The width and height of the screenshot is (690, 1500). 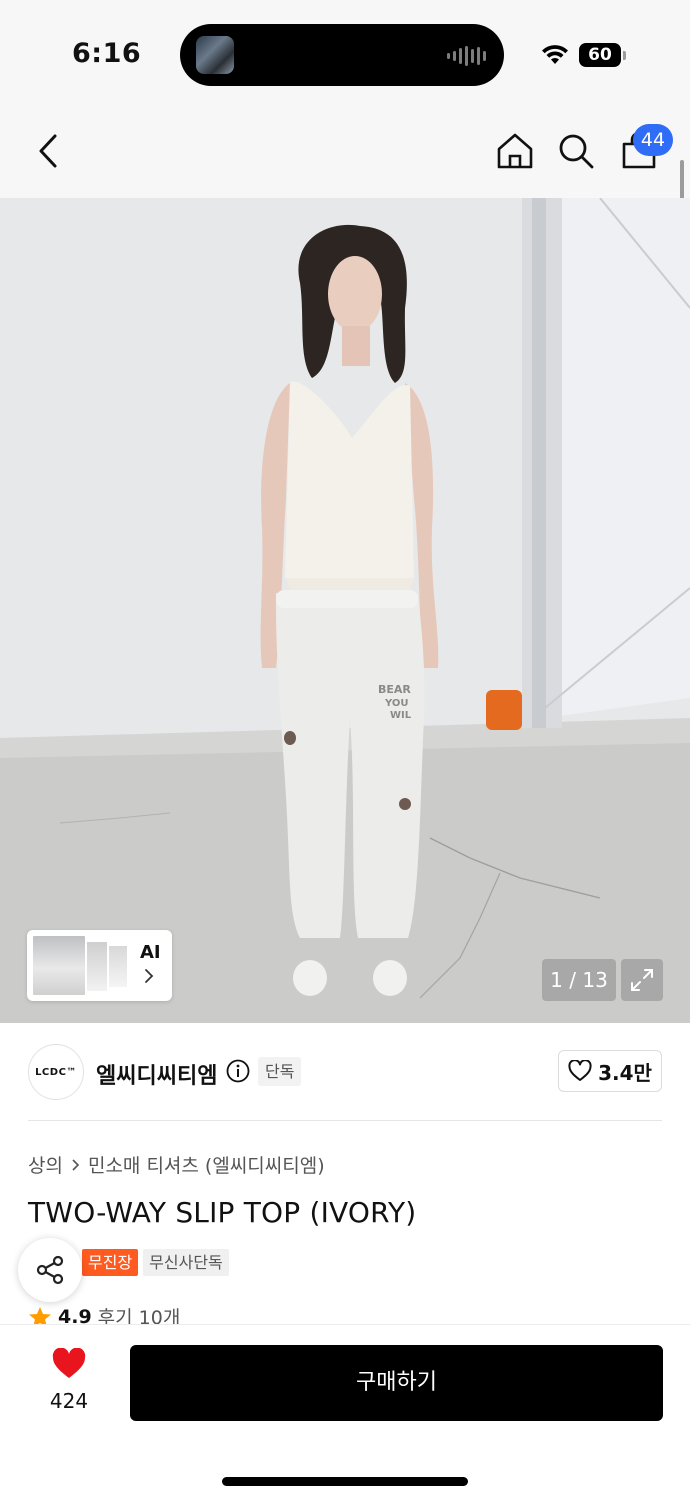 I want to click on ai-styling-thumbnail: AI, so click(x=99, y=965).